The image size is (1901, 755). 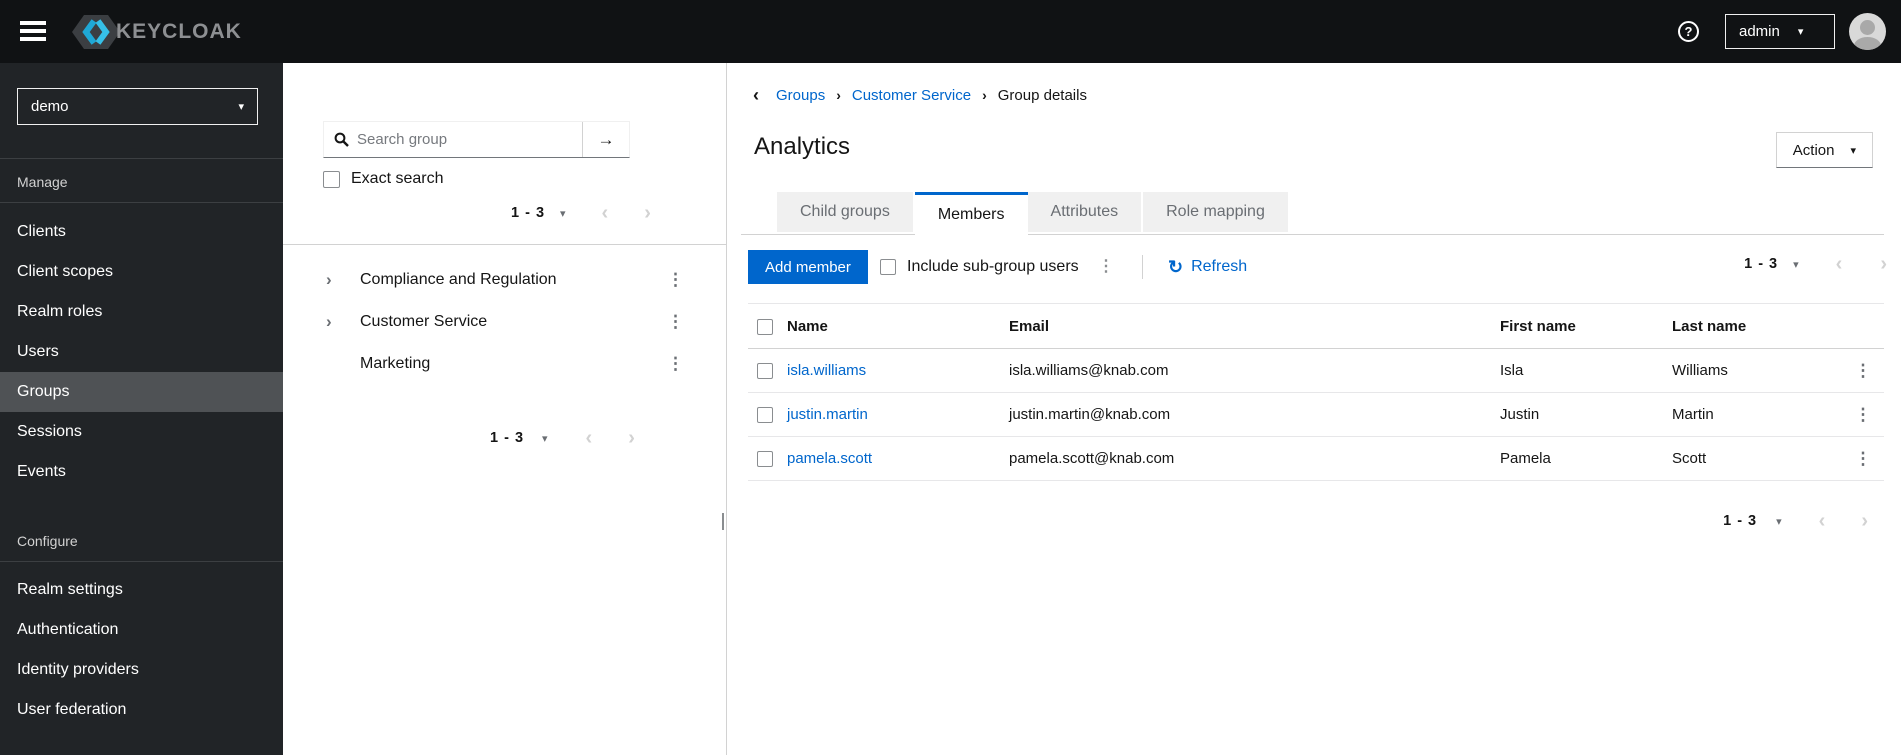 What do you see at coordinates (464, 139) in the screenshot?
I see `group-search-input` at bounding box center [464, 139].